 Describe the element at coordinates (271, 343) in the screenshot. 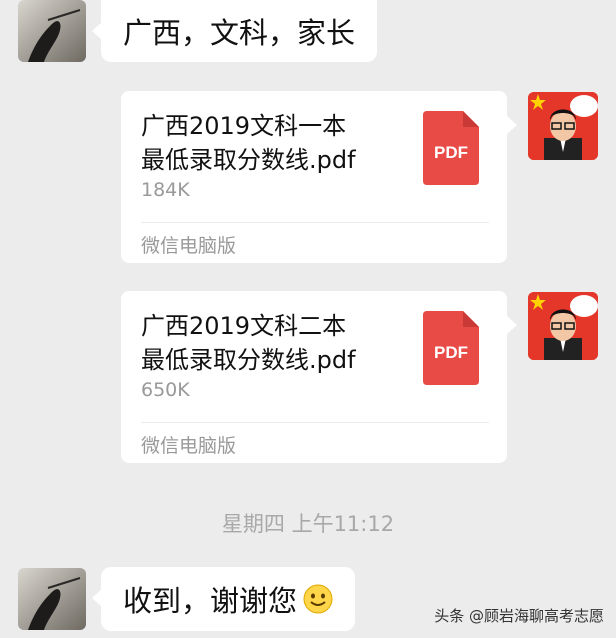

I see `file-name: 广西2019文科二本 最低录取分数线.pdf` at that location.